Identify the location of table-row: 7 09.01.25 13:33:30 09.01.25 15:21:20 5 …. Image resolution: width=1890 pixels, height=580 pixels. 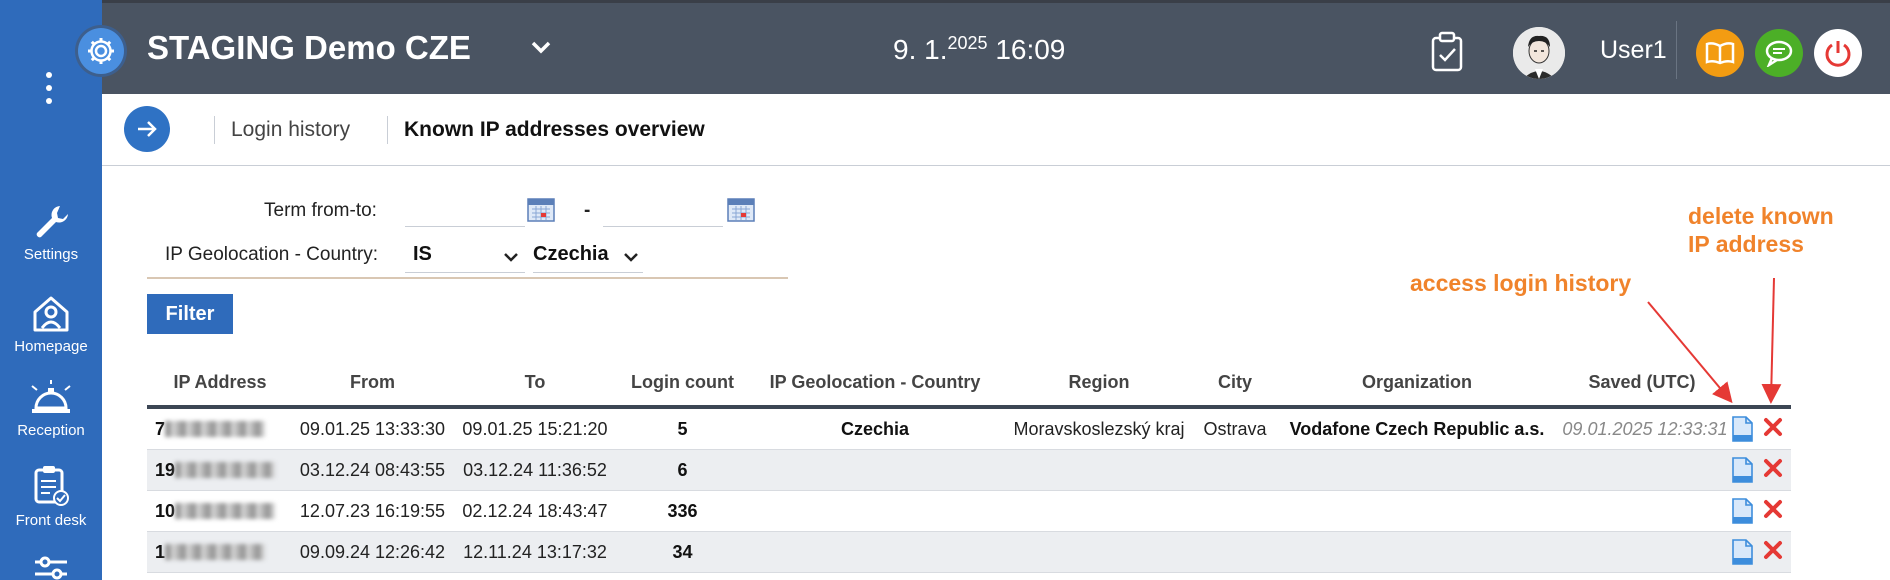
(969, 429).